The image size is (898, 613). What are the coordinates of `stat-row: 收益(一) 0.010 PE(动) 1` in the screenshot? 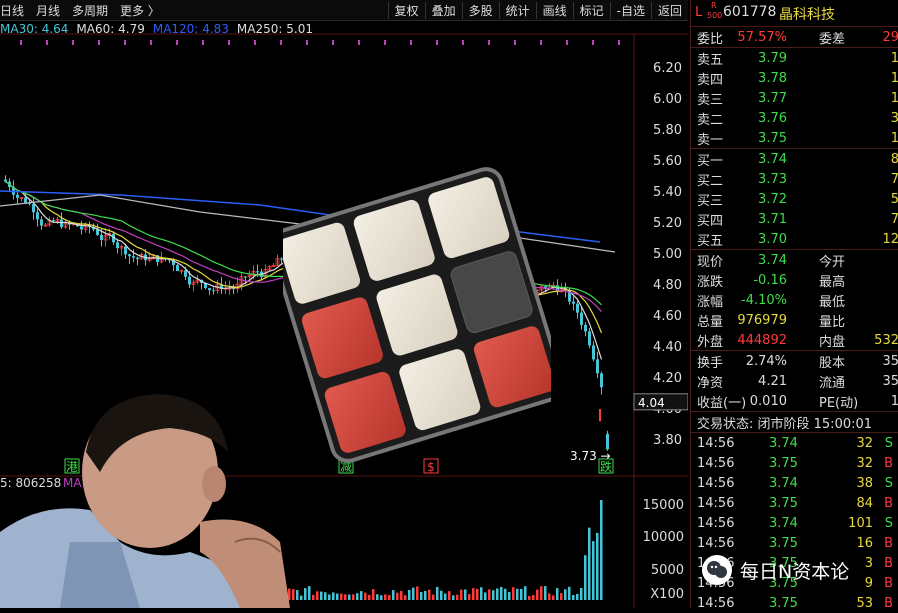 It's located at (794, 401).